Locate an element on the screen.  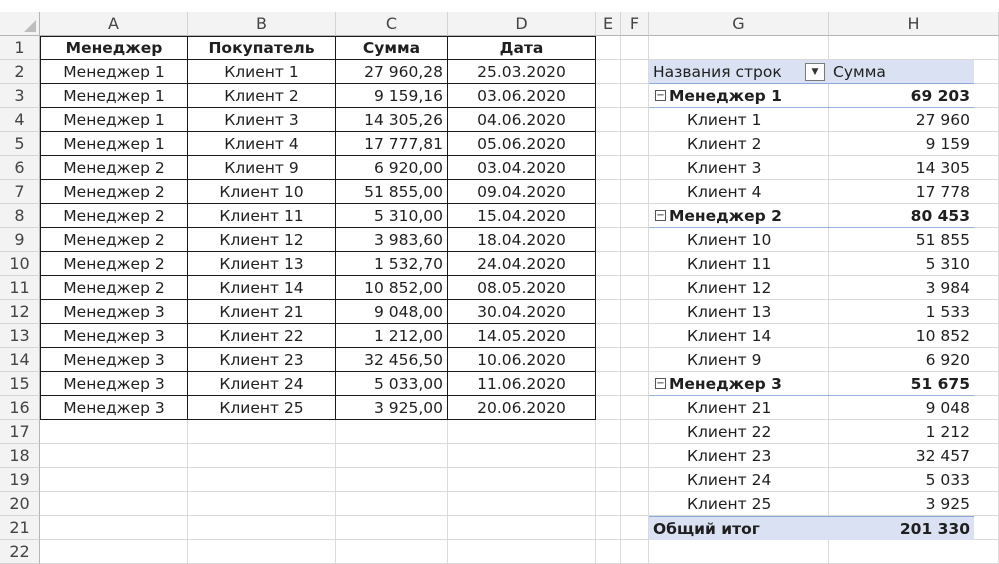
pivot-item-label: Клиент 10 is located at coordinates (739, 240).